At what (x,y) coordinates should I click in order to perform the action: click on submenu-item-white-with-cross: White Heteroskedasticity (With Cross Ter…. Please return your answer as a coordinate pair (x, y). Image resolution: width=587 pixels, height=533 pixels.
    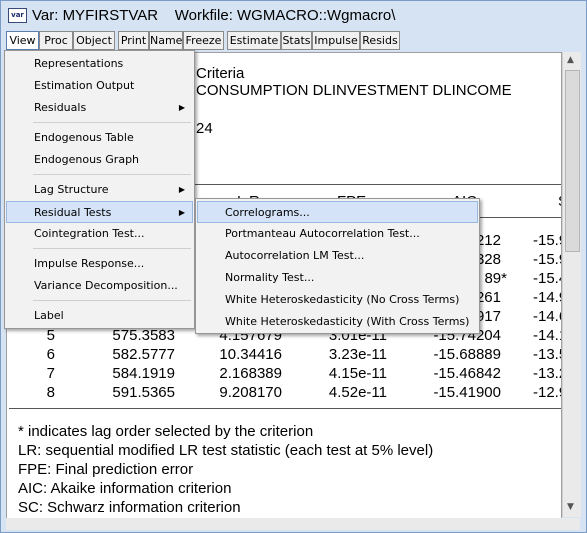
    Looking at the image, I should click on (337, 322).